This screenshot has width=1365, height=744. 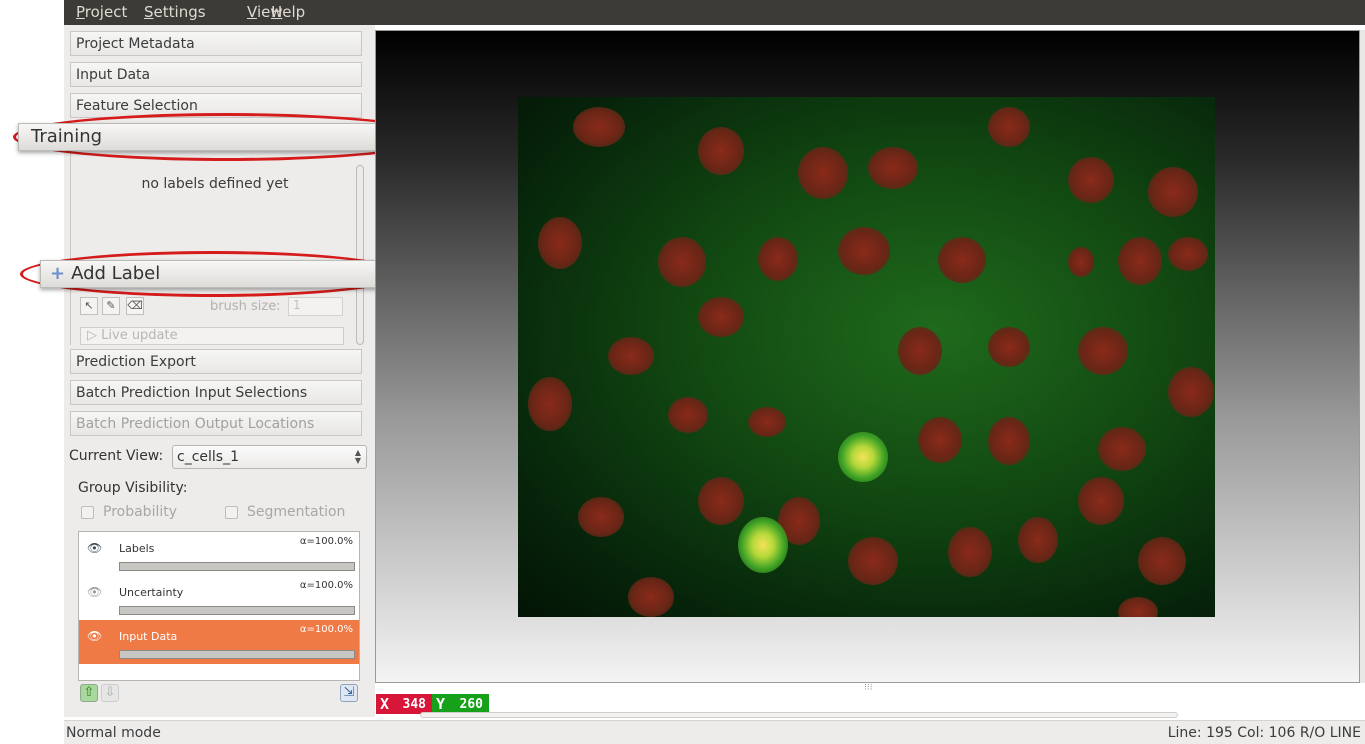 I want to click on play-icon: ▷, so click(x=94, y=335).